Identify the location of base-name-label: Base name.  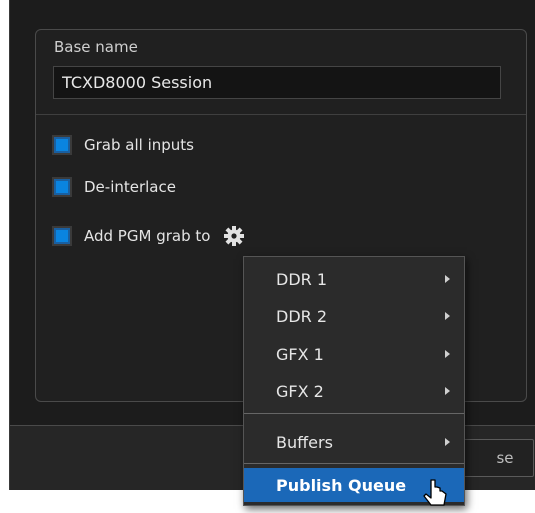
(96, 47).